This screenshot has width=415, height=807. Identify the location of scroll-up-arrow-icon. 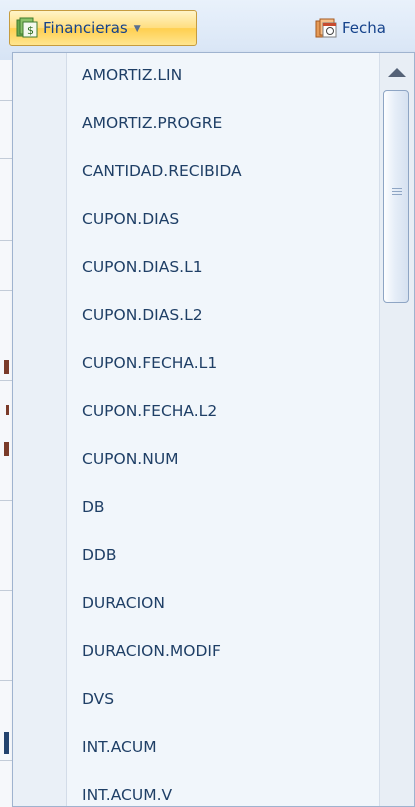
(397, 72).